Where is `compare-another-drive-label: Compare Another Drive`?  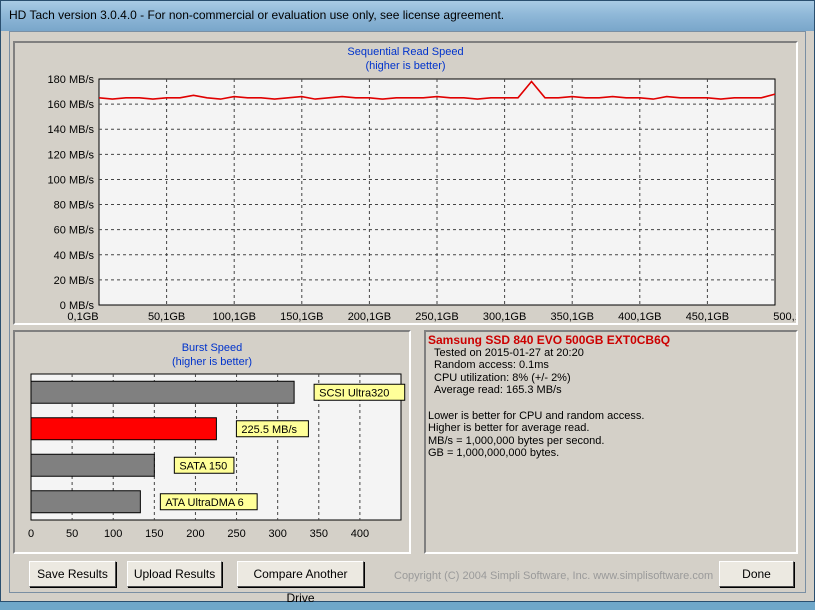
compare-another-drive-label: Compare Another Drive is located at coordinates (300, 586).